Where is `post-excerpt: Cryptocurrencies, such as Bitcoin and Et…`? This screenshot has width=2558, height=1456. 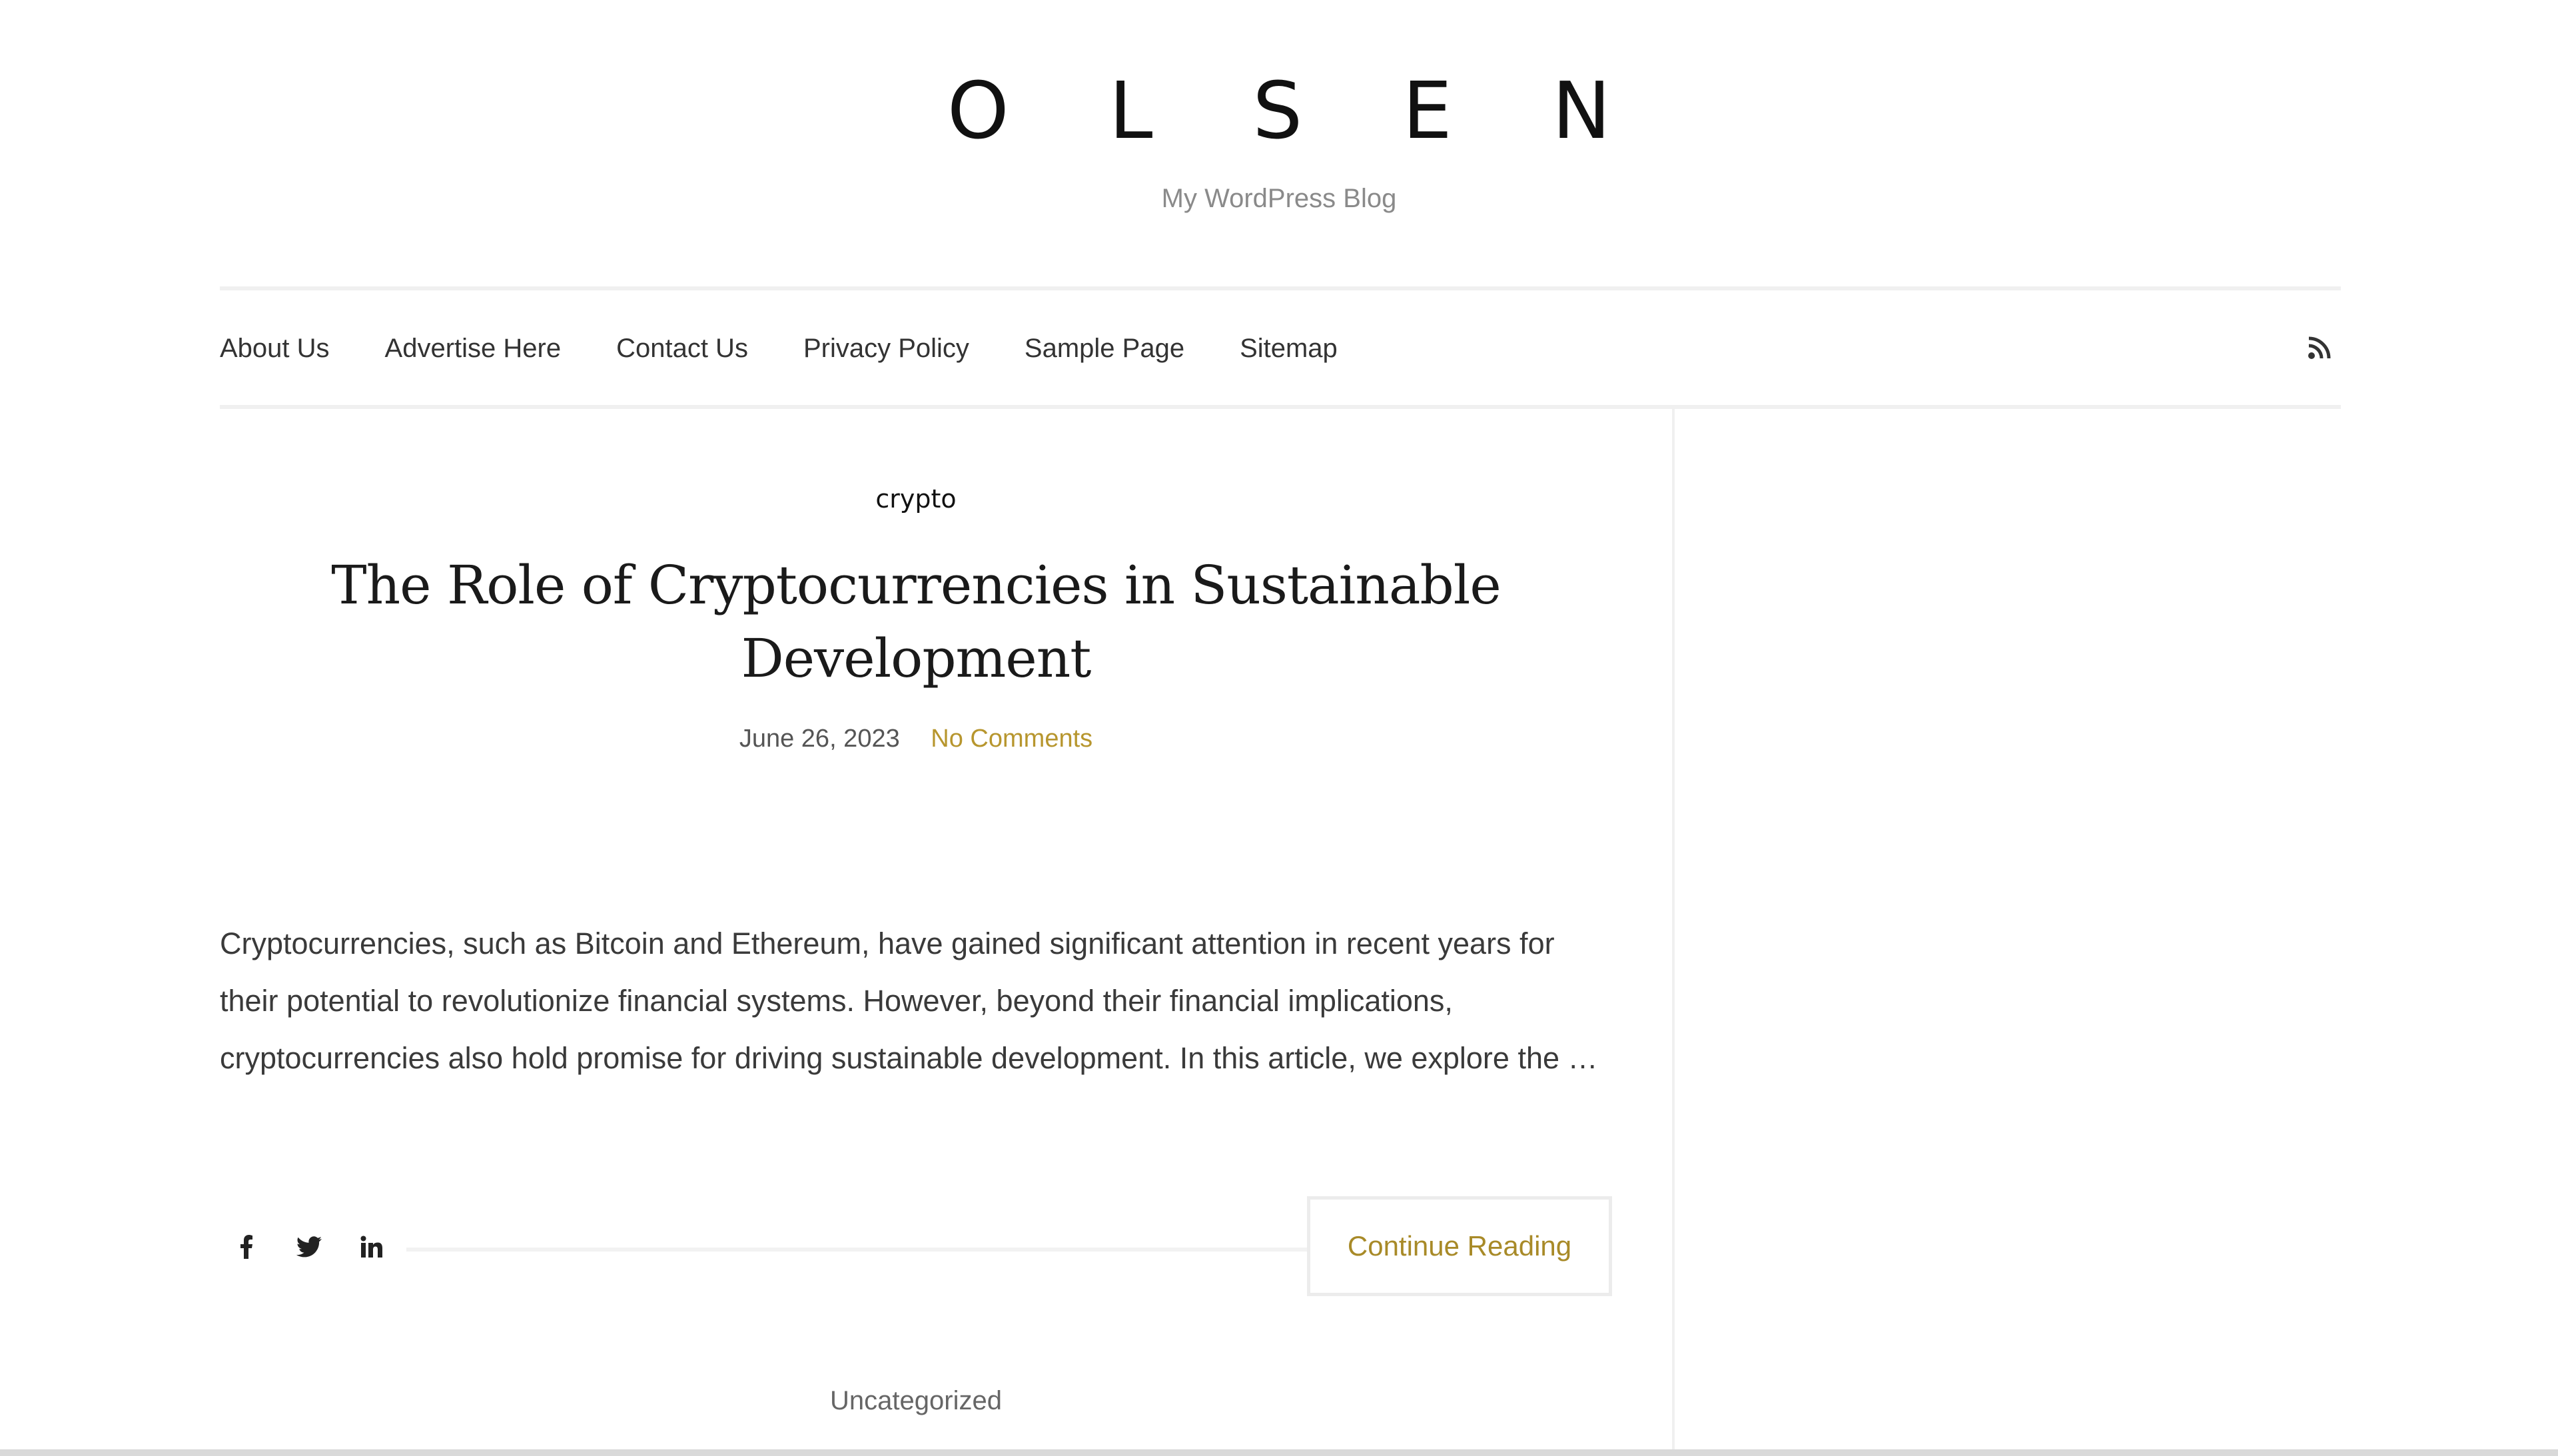 post-excerpt: Cryptocurrencies, such as Bitcoin and Et… is located at coordinates (909, 1000).